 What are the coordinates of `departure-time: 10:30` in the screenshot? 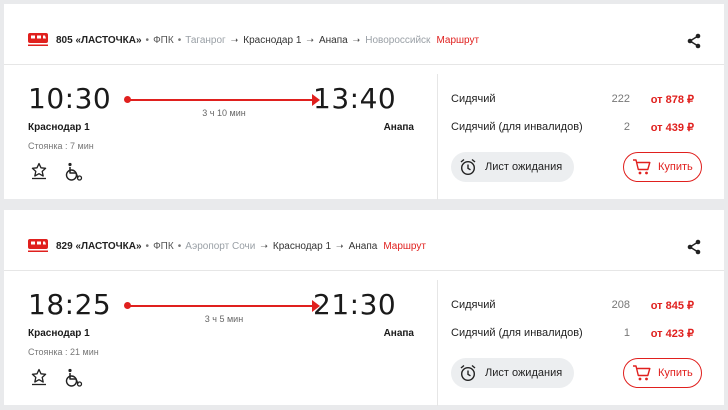 It's located at (70, 98).